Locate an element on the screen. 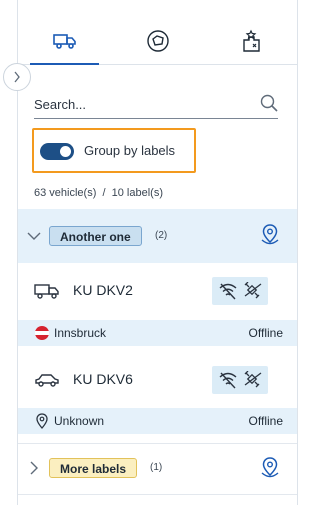 The height and width of the screenshot is (505, 320). group-by-labels-control: Group by labels is located at coordinates (114, 150).